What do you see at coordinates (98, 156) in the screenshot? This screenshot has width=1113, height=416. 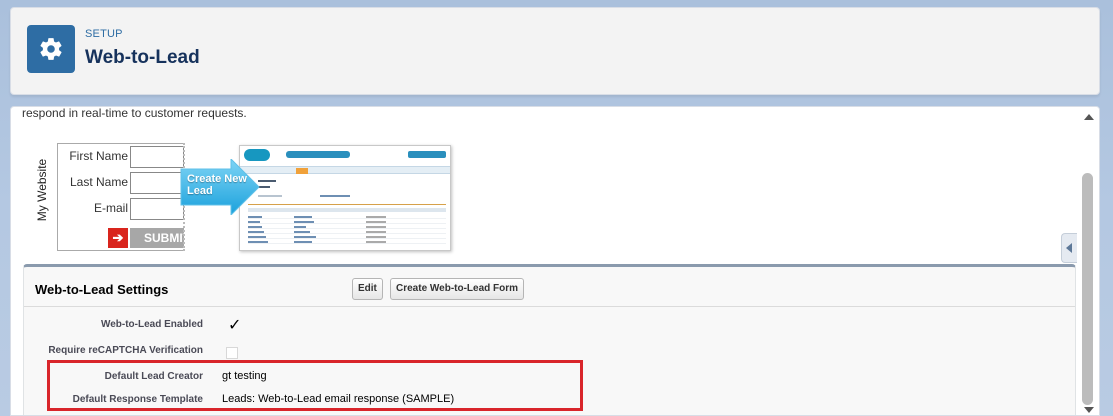 I see `mock-field-label: First Name` at bounding box center [98, 156].